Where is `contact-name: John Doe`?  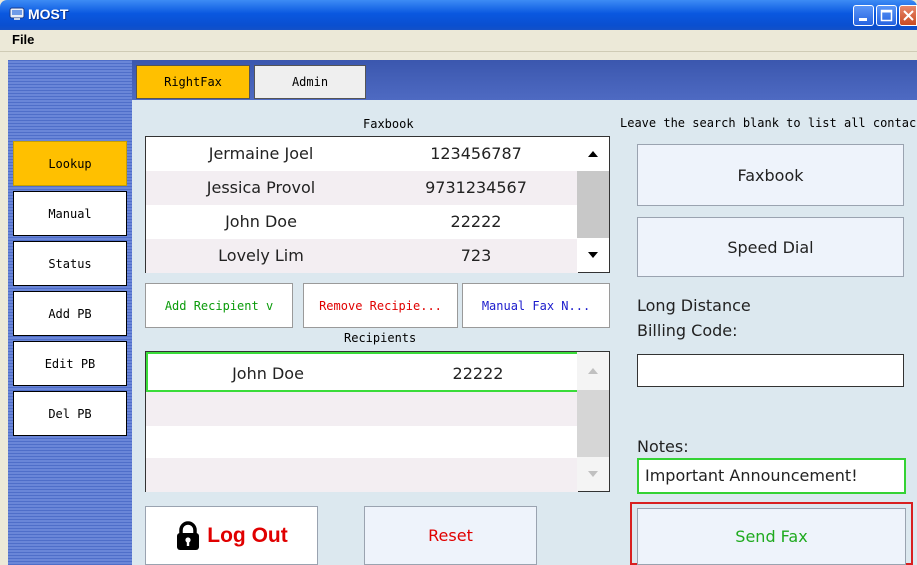 contact-name: John Doe is located at coordinates (261, 221).